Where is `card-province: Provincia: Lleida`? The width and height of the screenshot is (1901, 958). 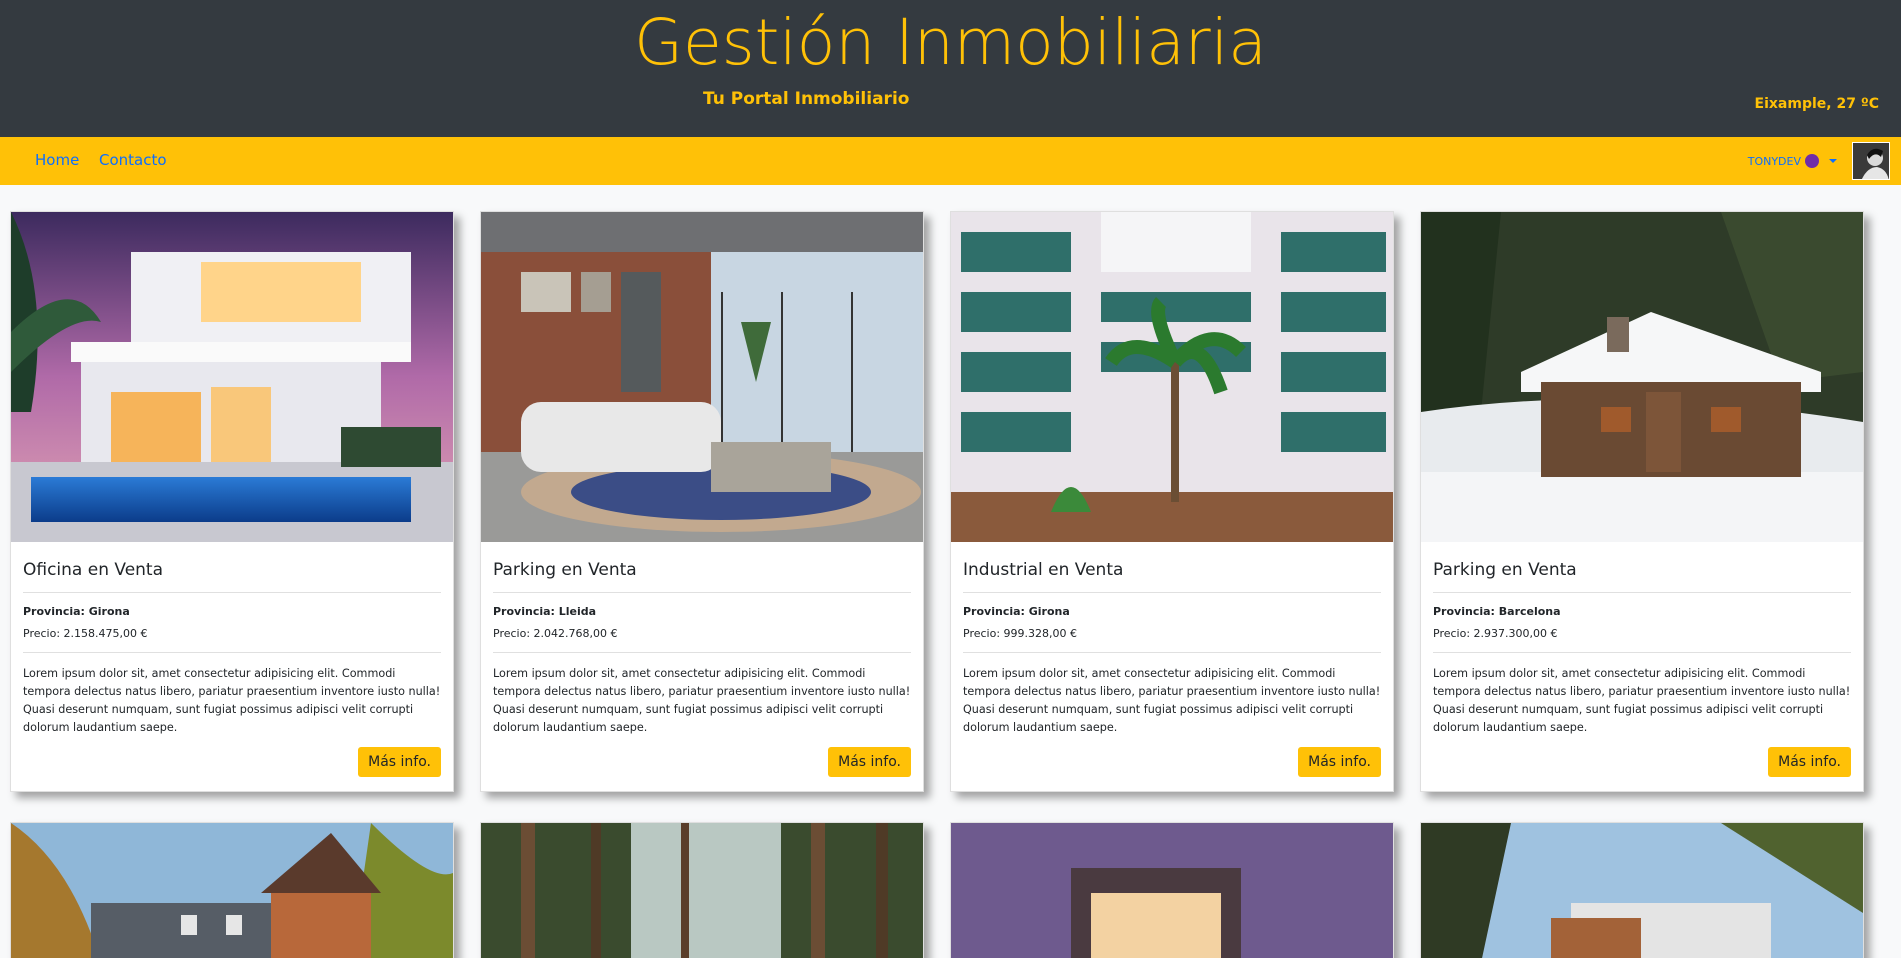
card-province: Provincia: Lleida is located at coordinates (545, 612).